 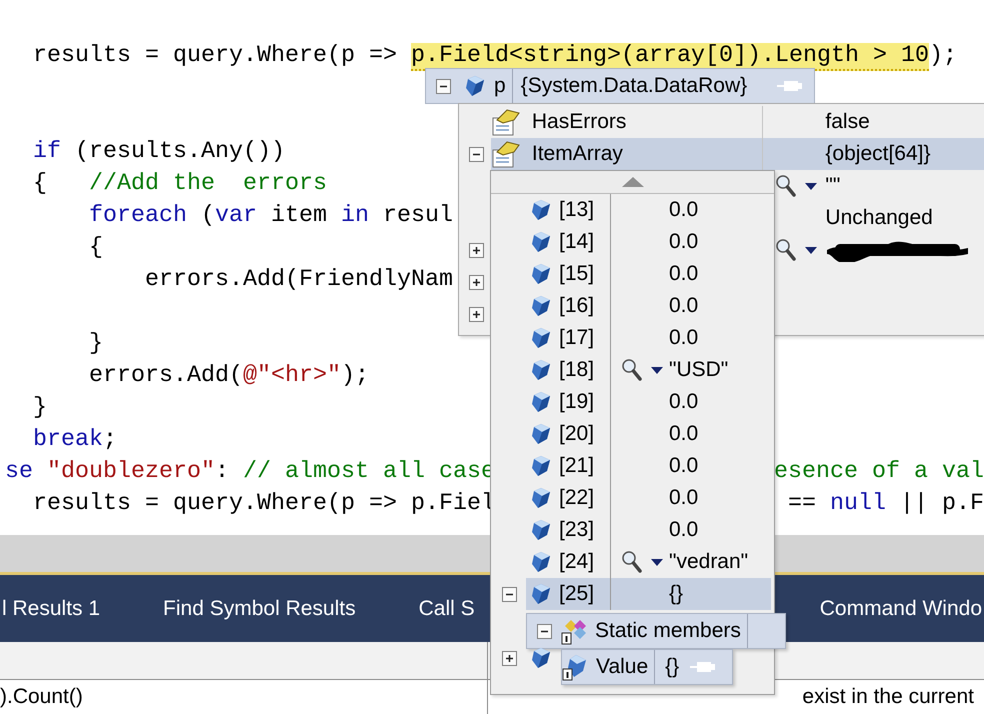 I want to click on code-text: if (results.Any()), so click(x=158, y=152).